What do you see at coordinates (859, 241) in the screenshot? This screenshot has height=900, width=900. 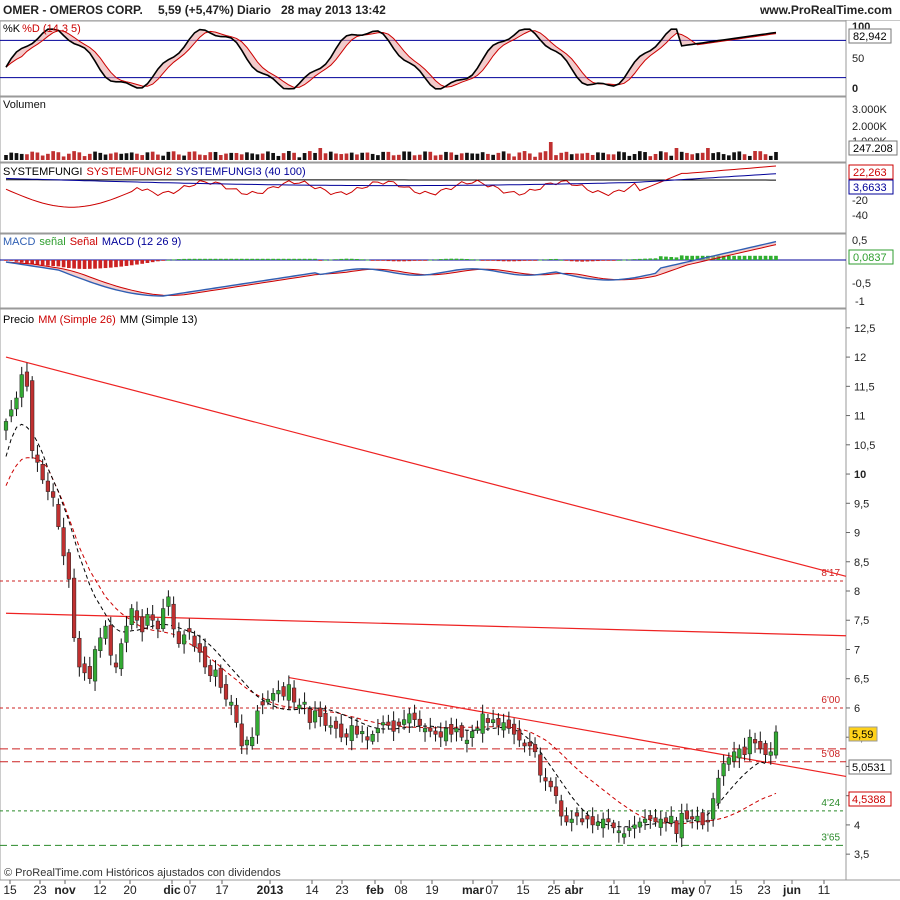 I see `macd-tick-05: 0,5` at bounding box center [859, 241].